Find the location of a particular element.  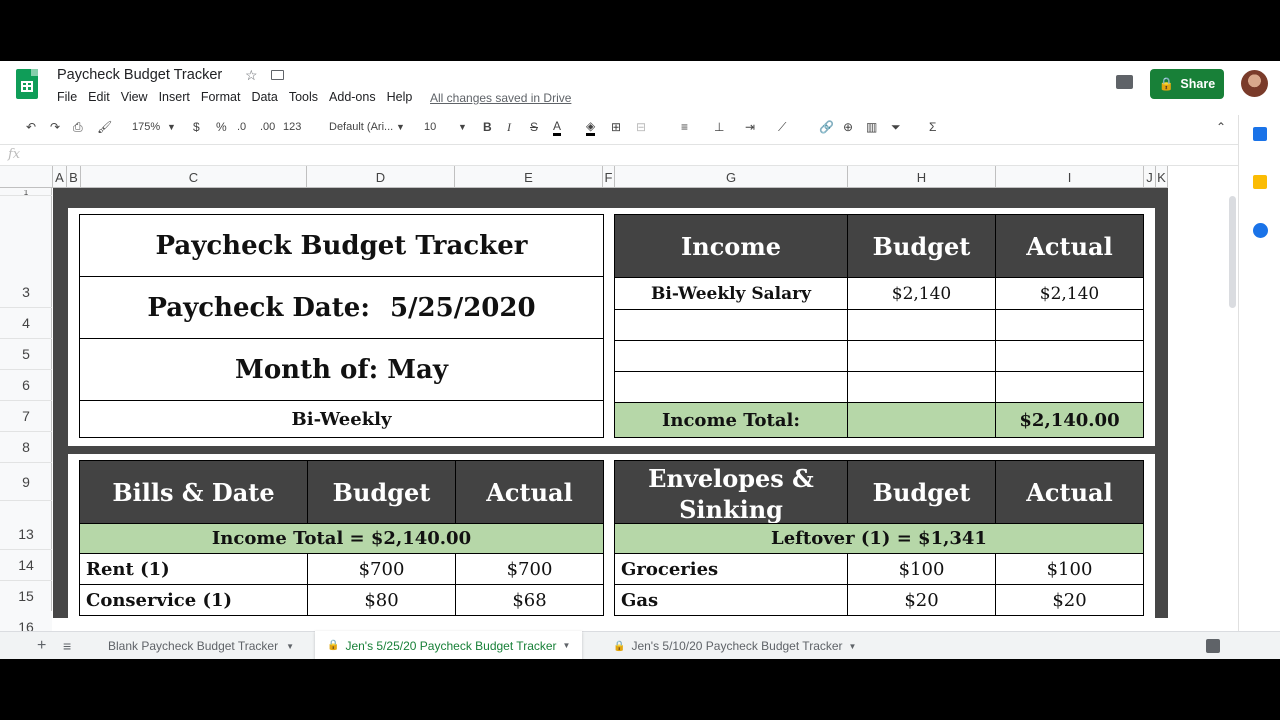

bills-header: Bills & Date is located at coordinates (193, 492).